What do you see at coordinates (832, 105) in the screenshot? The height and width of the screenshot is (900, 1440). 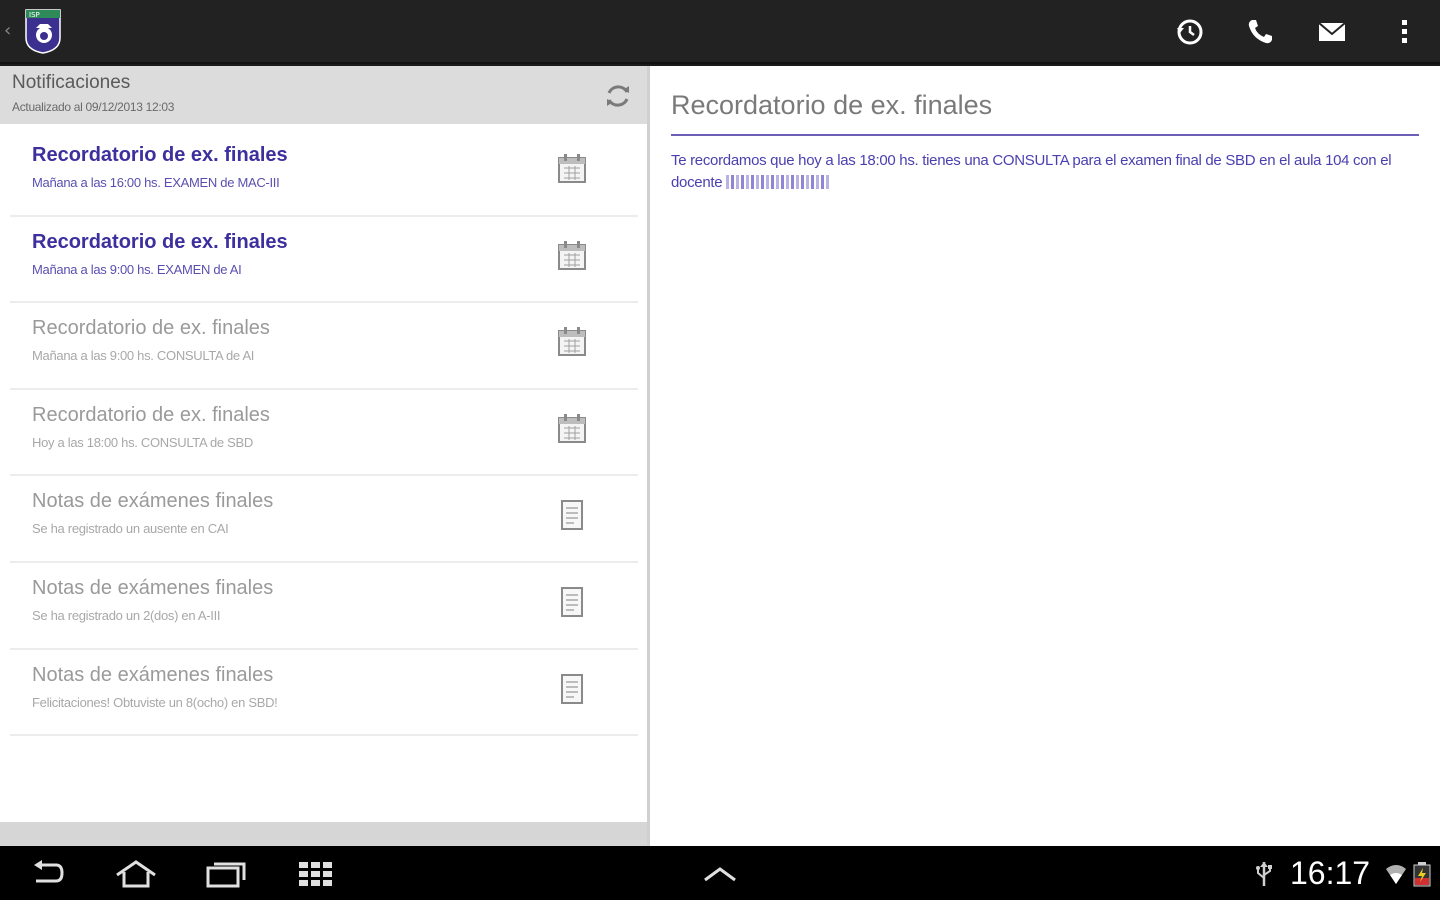 I see `detail-title: Recordatorio de ex. finales` at bounding box center [832, 105].